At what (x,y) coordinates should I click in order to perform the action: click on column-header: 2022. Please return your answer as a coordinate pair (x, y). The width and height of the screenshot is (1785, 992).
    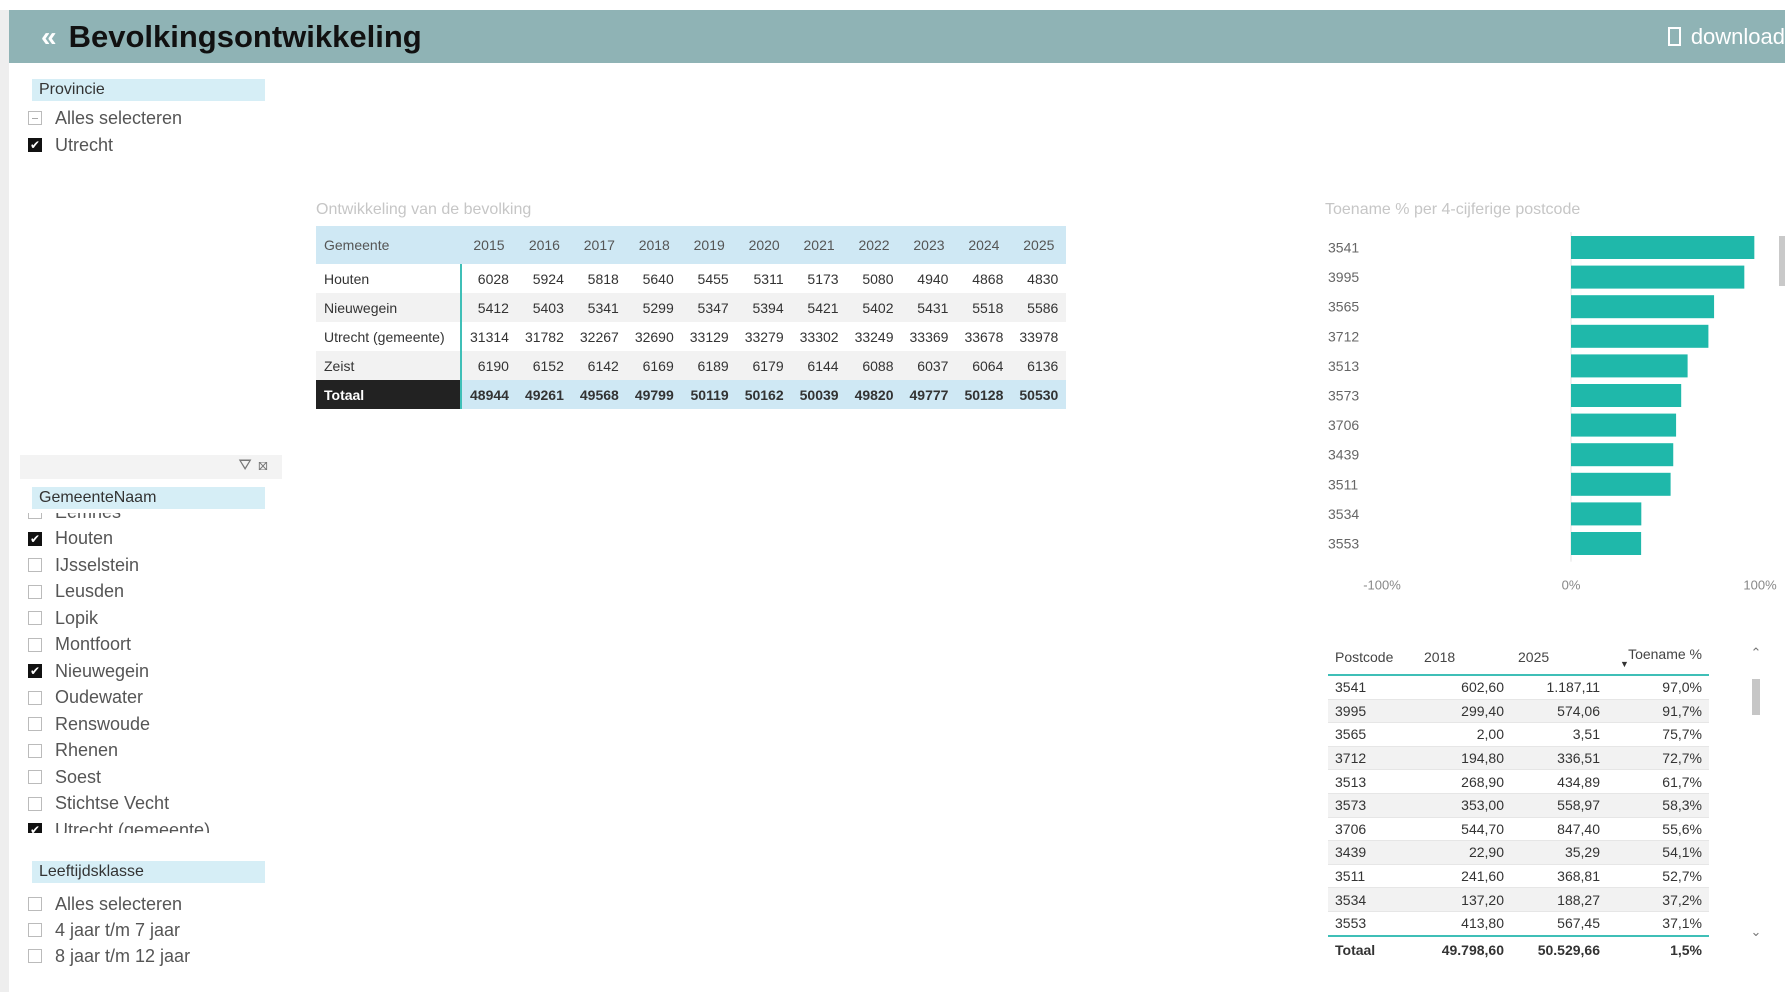
    Looking at the image, I should click on (874, 245).